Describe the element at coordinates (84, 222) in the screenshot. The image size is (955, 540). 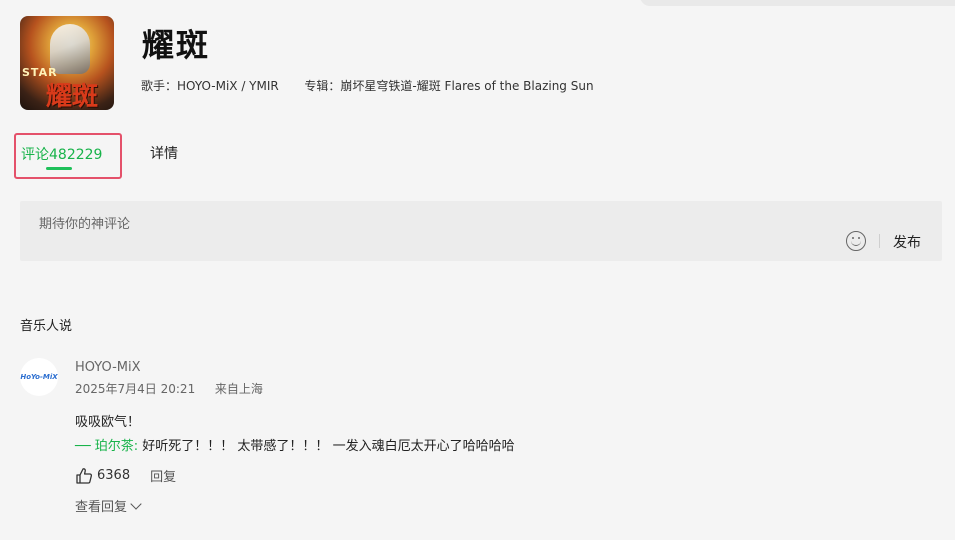
I see `comment-input-placeholder: 期待你的神评论` at that location.